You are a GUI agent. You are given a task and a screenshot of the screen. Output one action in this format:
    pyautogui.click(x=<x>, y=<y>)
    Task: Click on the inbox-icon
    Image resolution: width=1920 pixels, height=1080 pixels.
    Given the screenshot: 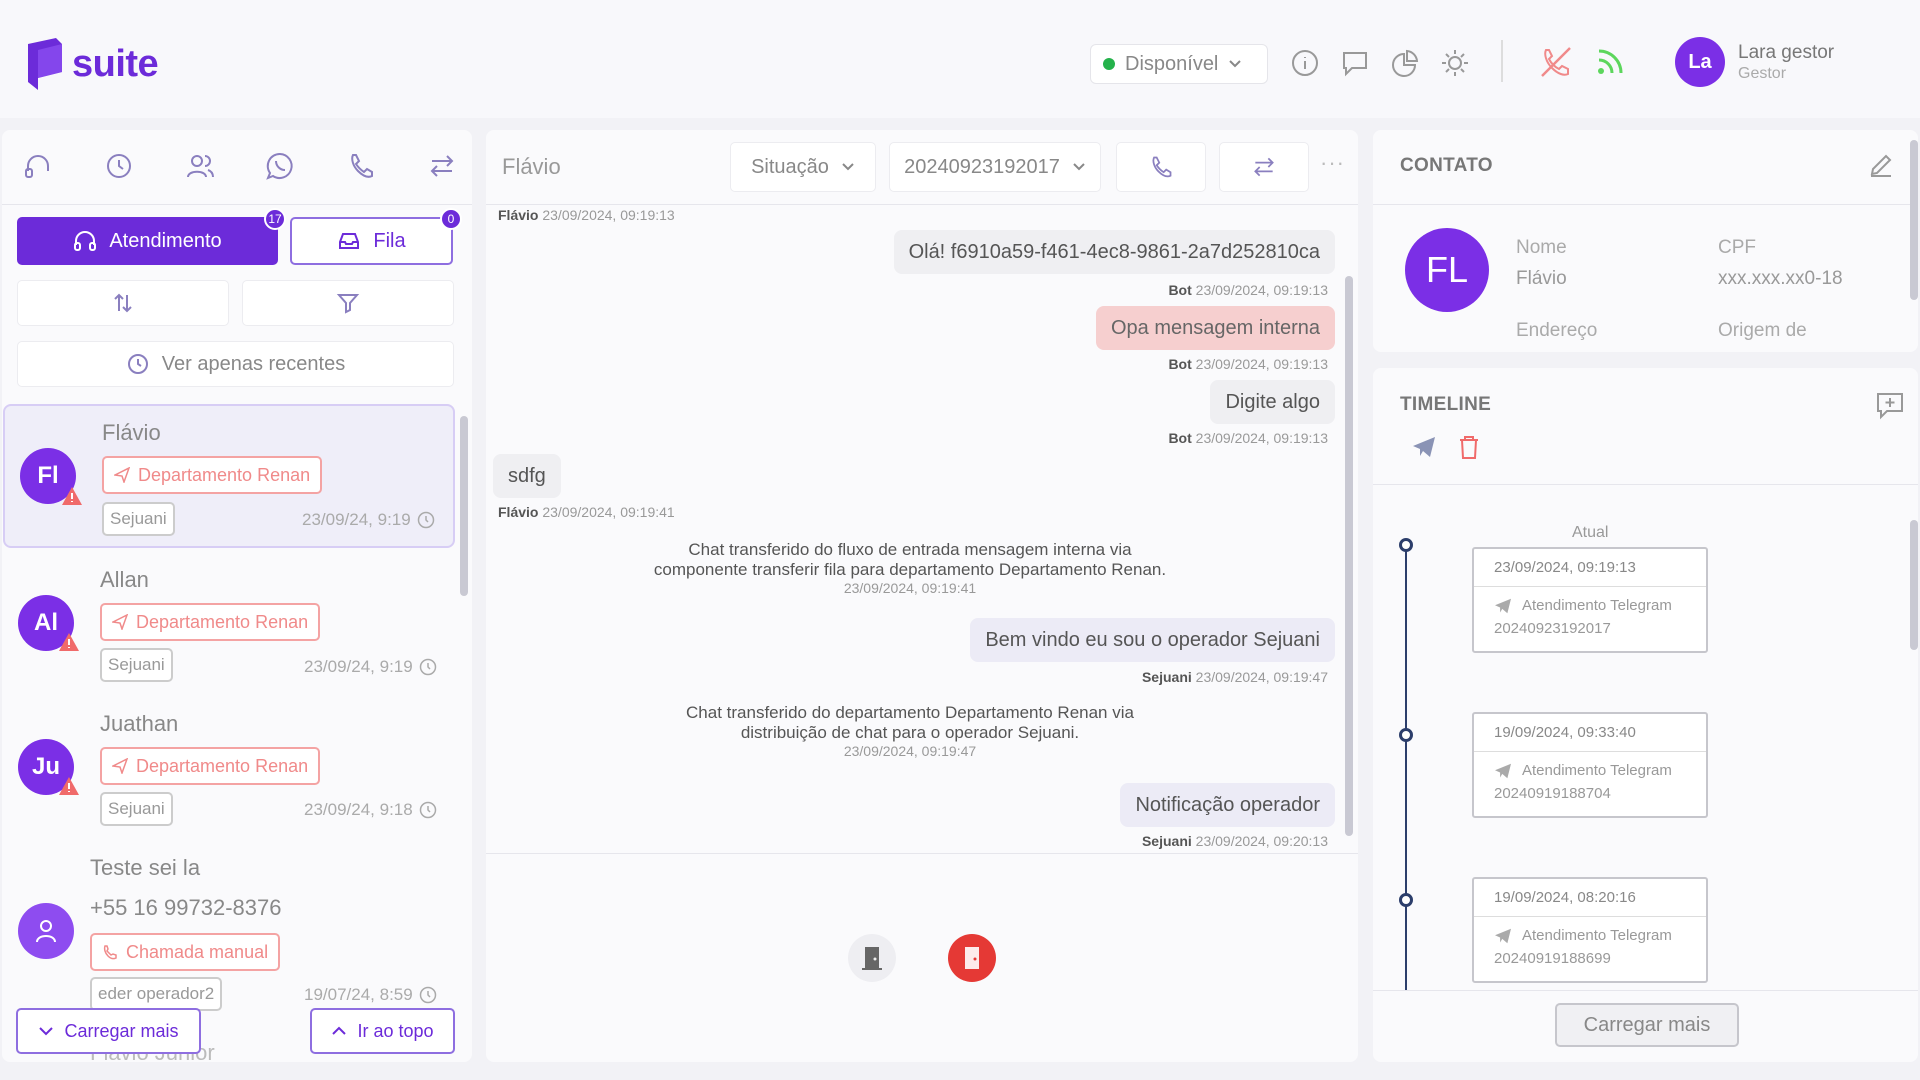 What is the action you would take?
    pyautogui.click(x=349, y=241)
    